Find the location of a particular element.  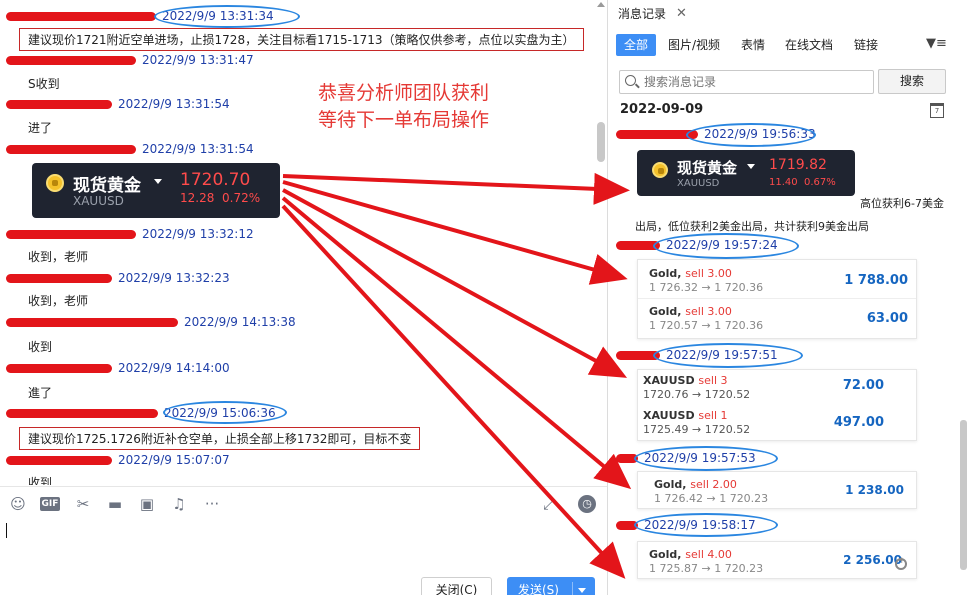

trade-instrument: XAUUSD sell 1 is located at coordinates (685, 415).